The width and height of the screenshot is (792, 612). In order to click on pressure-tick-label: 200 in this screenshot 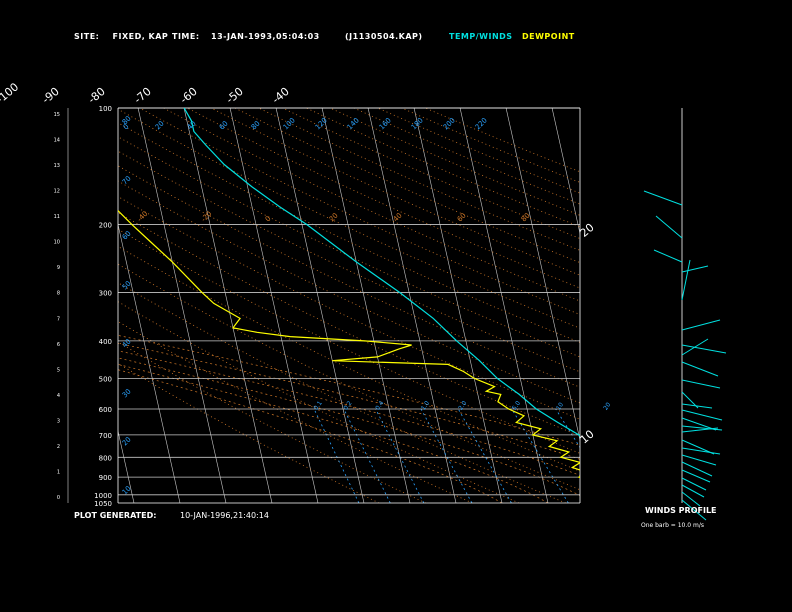, I will do `click(105, 225)`.